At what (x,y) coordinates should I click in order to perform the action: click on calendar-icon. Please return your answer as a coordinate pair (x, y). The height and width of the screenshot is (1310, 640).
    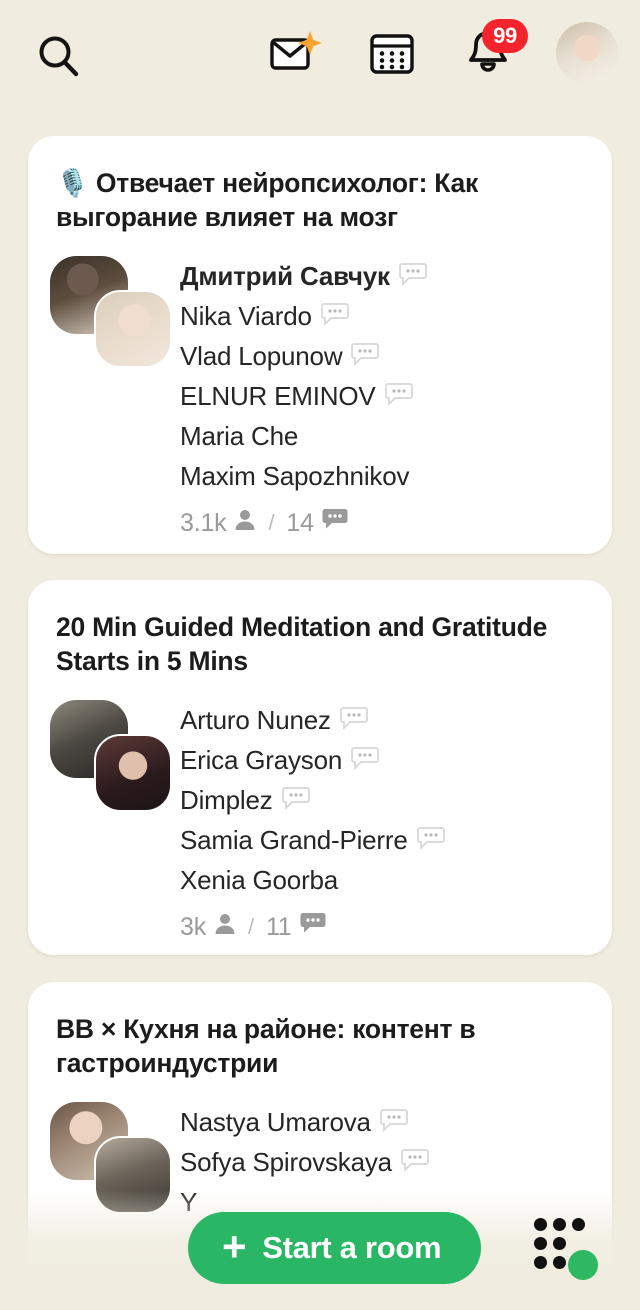
    Looking at the image, I should click on (392, 53).